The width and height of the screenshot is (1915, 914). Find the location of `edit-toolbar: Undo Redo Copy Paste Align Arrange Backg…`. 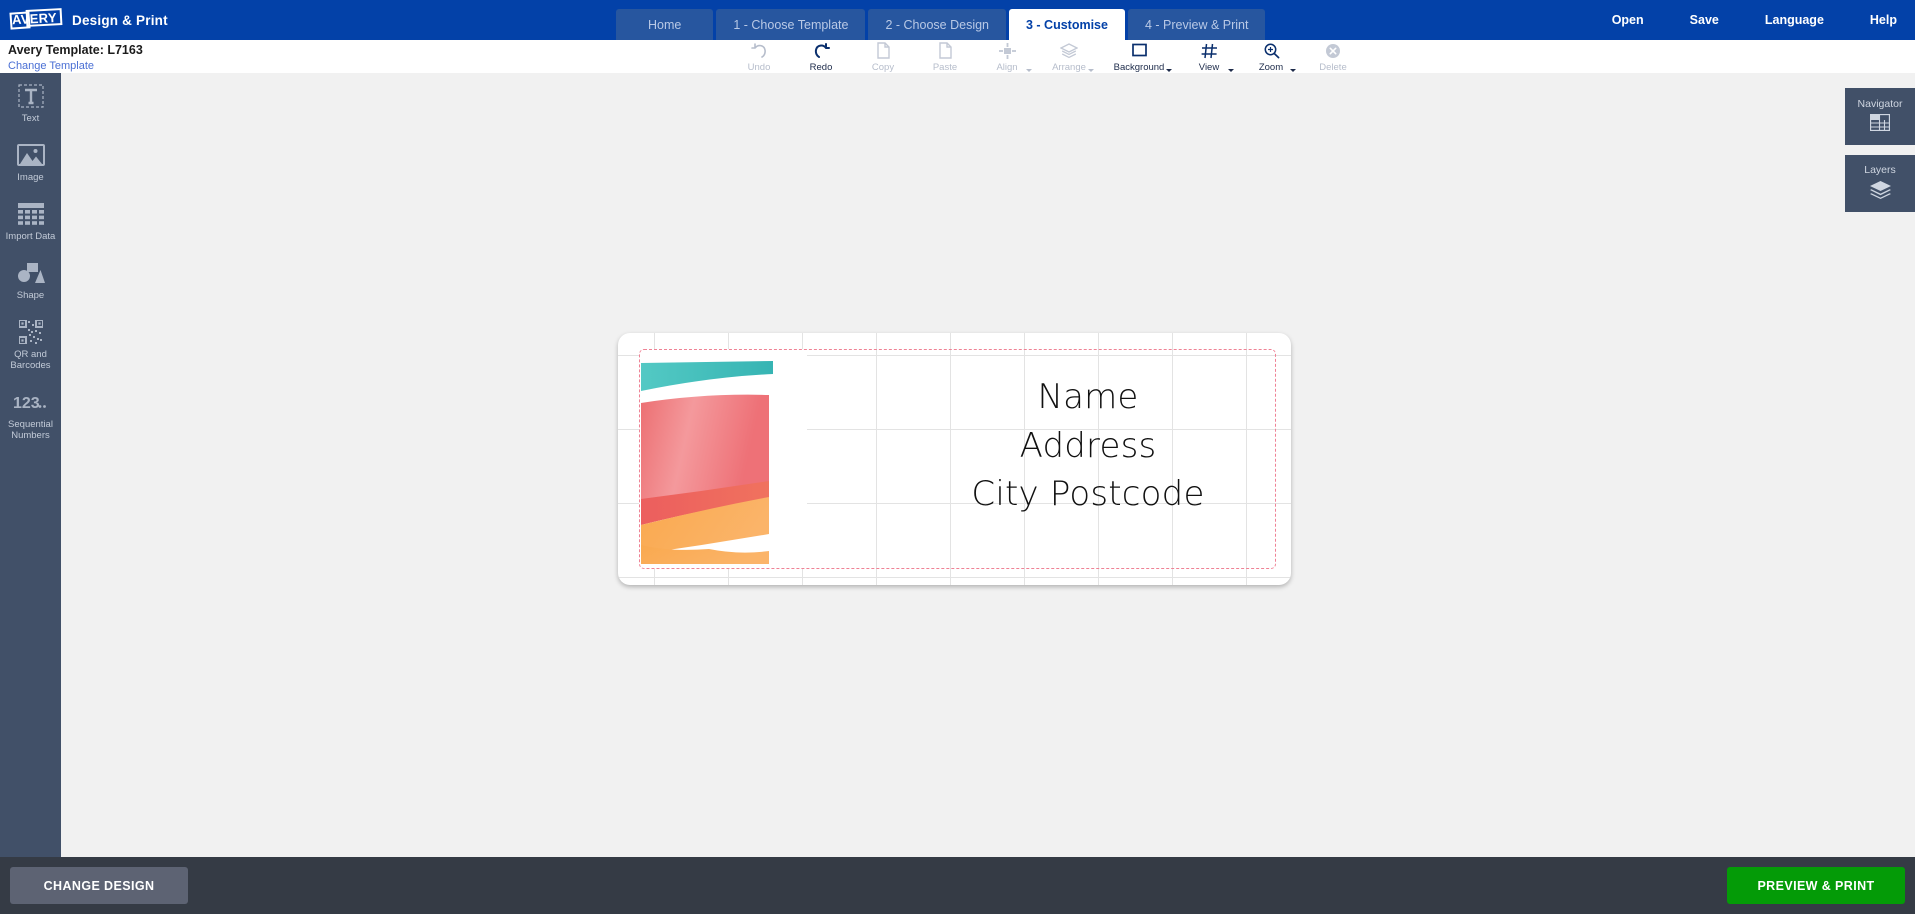

edit-toolbar: Undo Redo Copy Paste Align Arrange Backg… is located at coordinates (1046, 56).